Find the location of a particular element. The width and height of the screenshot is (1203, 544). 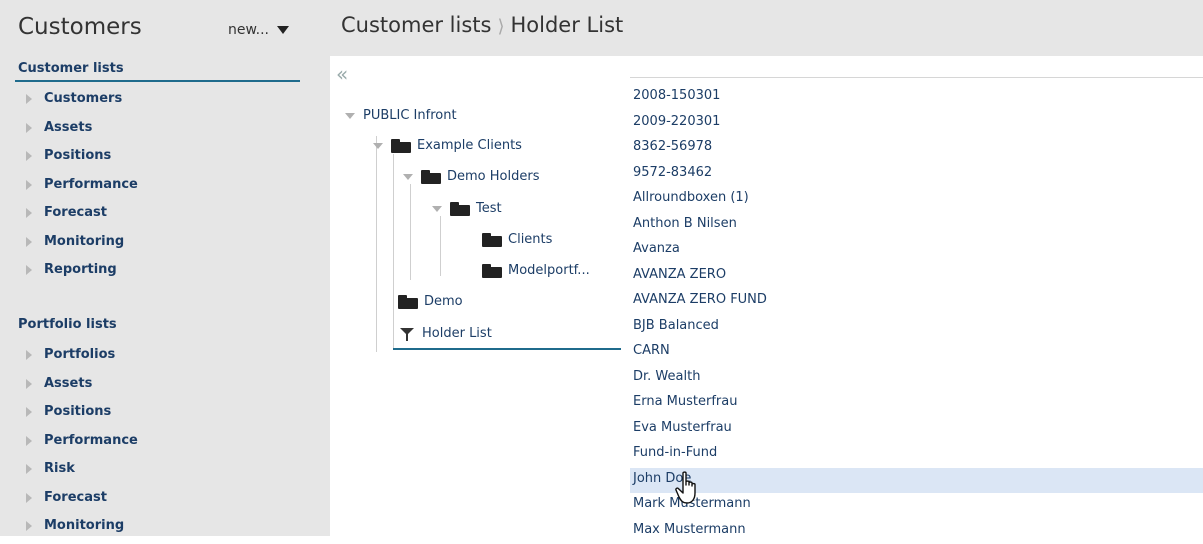

breadcrumb-parent: Customer lists is located at coordinates (416, 25).